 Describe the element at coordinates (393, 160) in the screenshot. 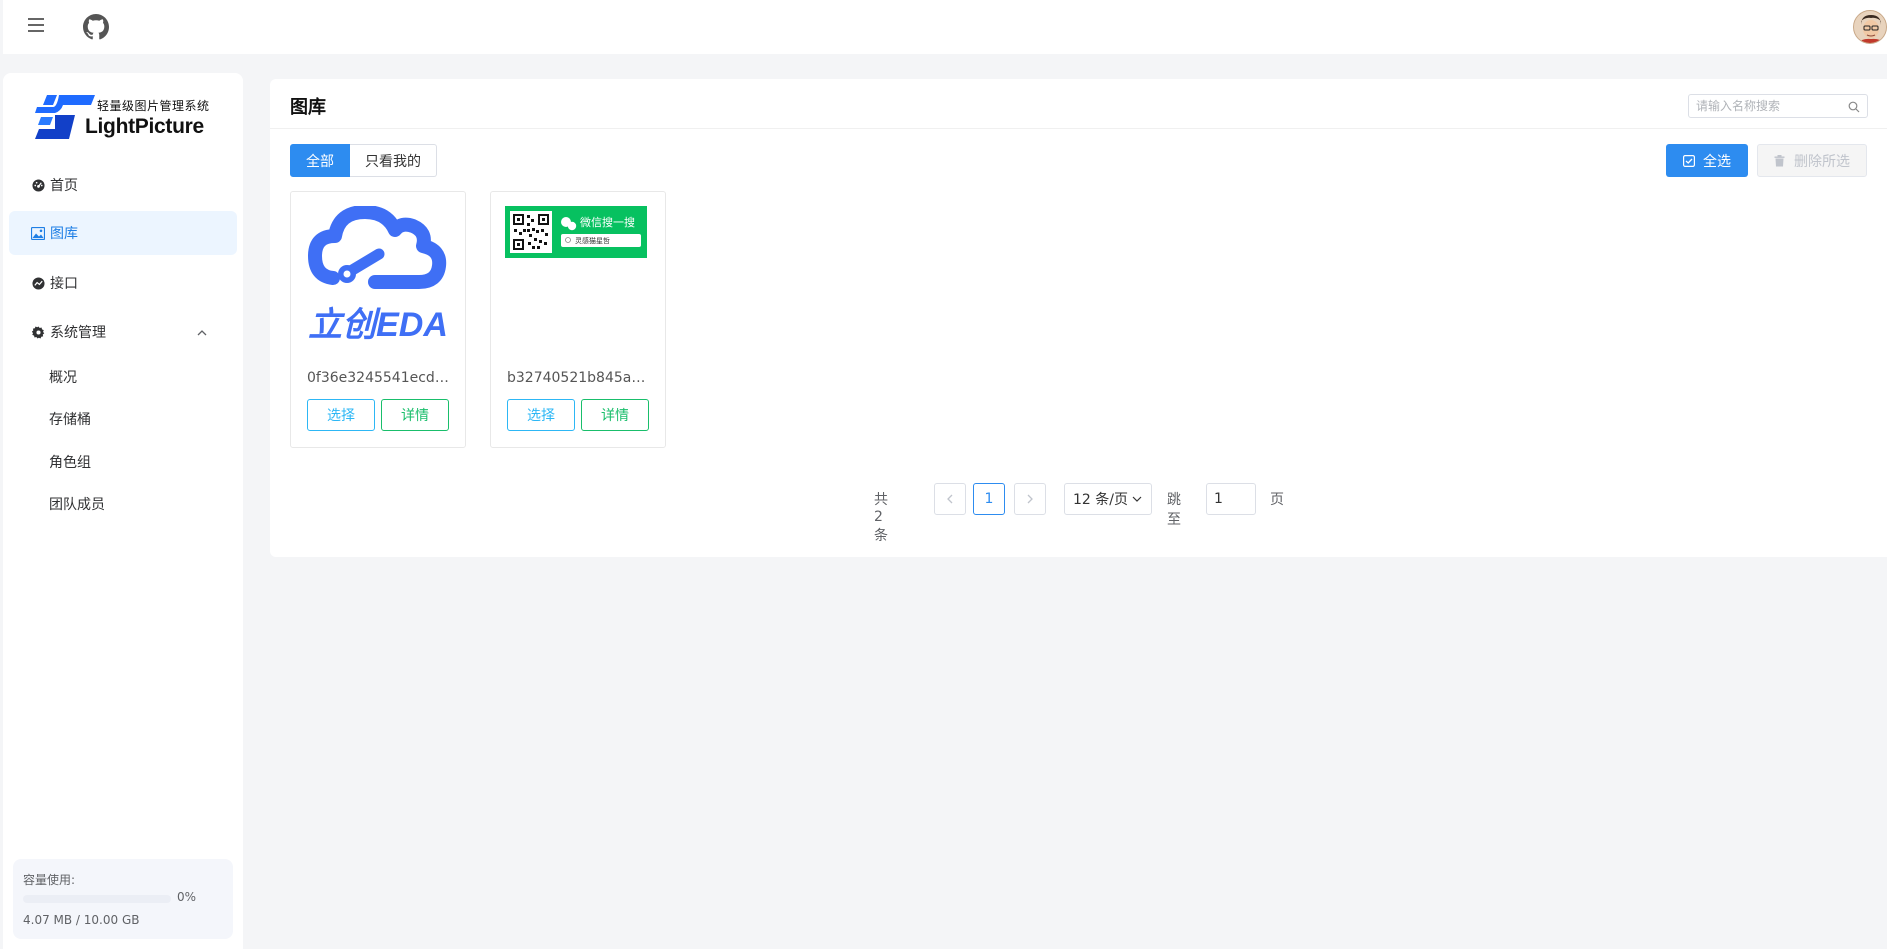

I see `filter-mine-button: 只看我的` at that location.